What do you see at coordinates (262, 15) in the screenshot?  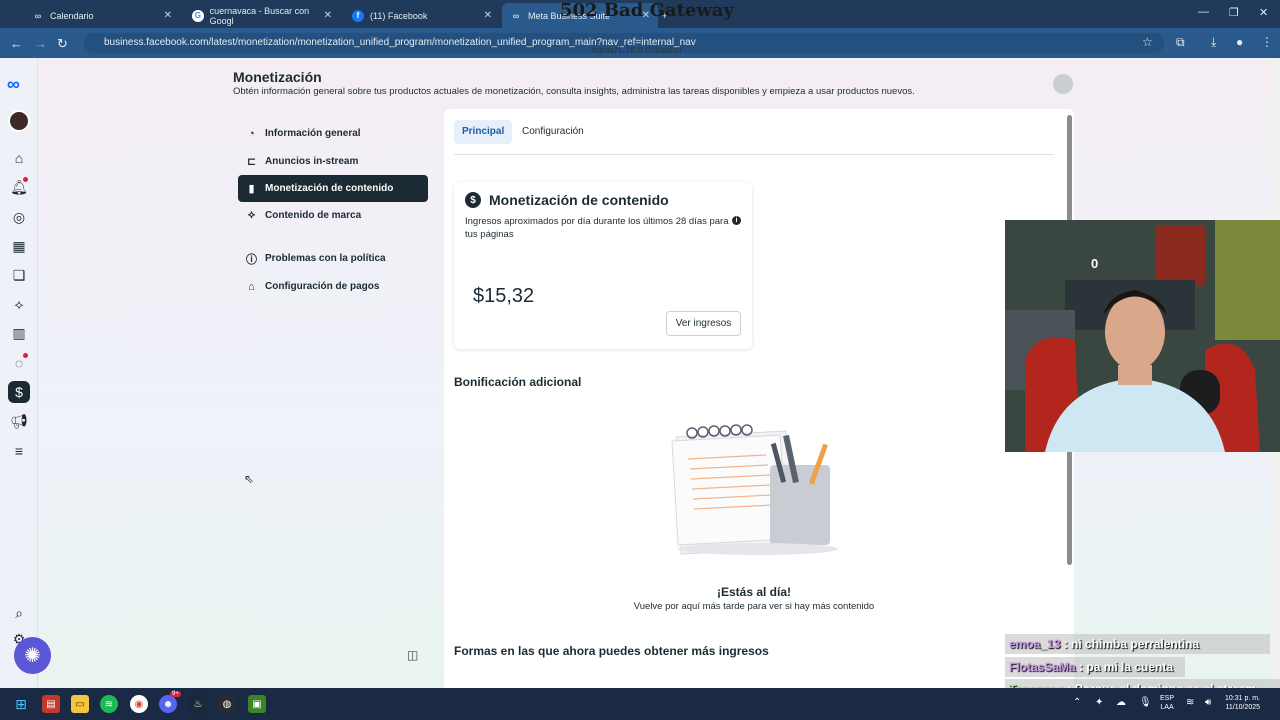 I see `browser-tab-google: G cuernavaca - Buscar con Googl ✕` at bounding box center [262, 15].